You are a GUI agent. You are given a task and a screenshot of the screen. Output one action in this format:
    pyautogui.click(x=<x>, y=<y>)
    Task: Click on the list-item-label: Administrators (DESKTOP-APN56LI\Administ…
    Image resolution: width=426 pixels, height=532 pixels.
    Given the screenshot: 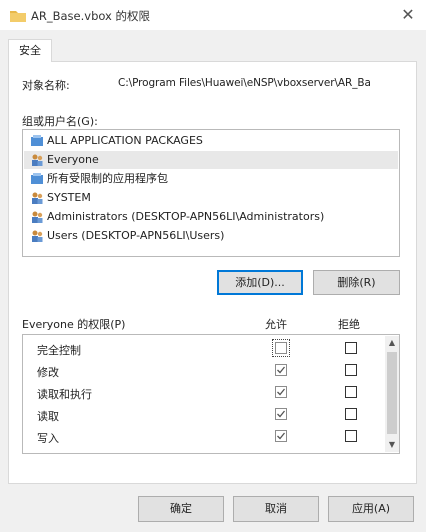 What is the action you would take?
    pyautogui.click(x=186, y=216)
    